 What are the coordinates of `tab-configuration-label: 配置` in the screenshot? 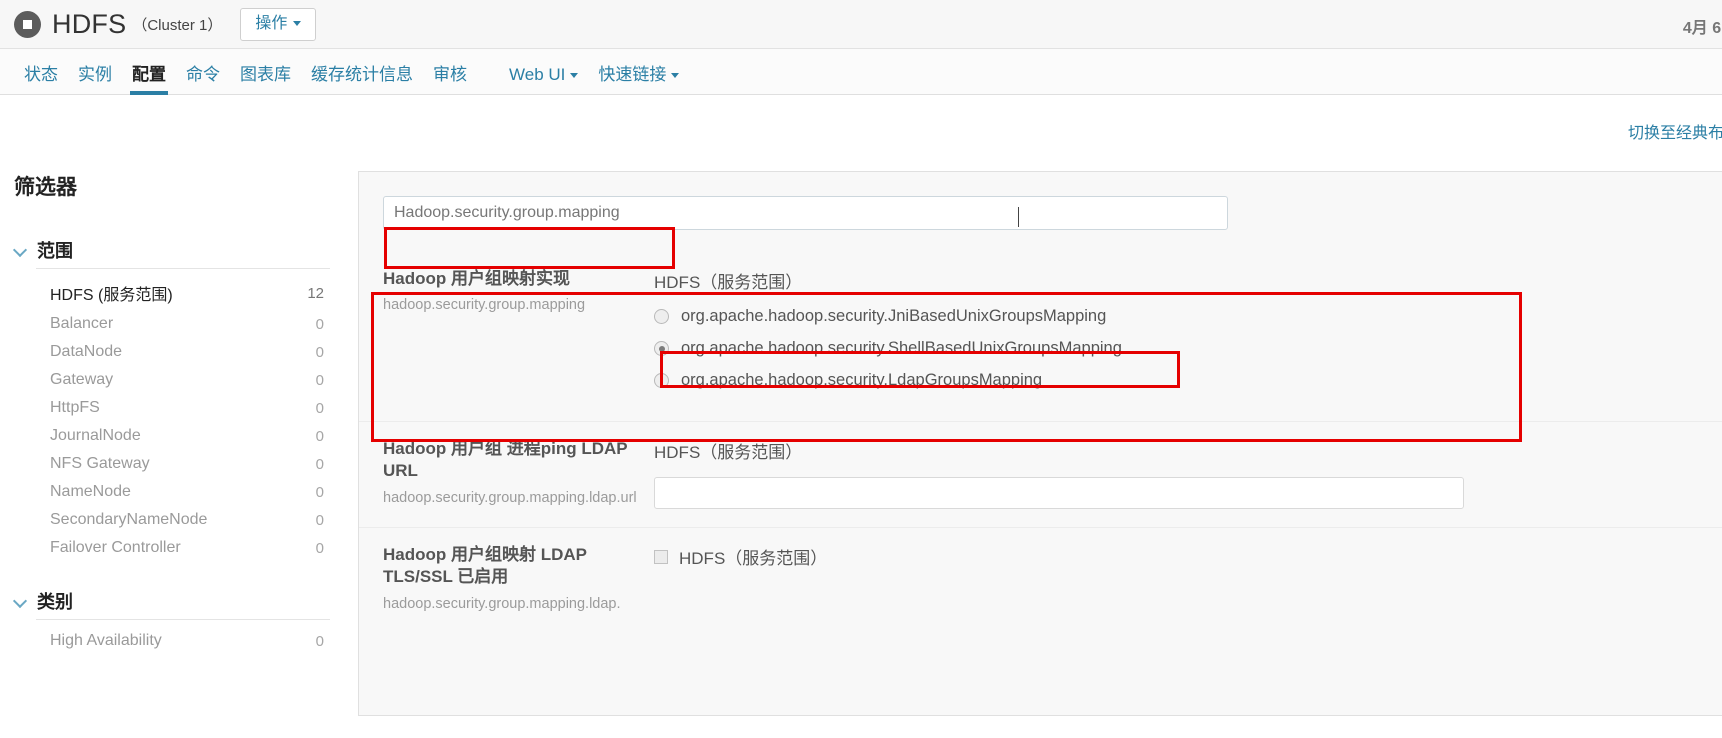 It's located at (149, 74).